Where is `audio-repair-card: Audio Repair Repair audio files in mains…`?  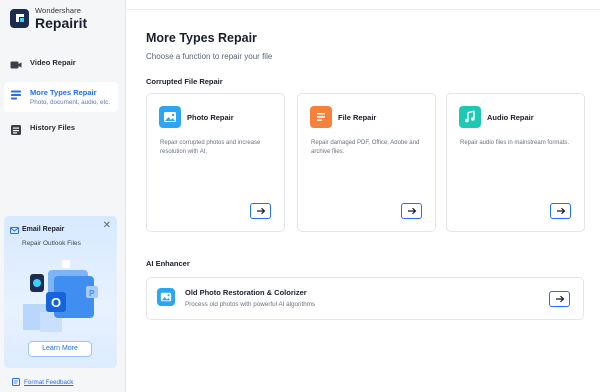
audio-repair-card: Audio Repair Repair audio files in mains… is located at coordinates (515, 162).